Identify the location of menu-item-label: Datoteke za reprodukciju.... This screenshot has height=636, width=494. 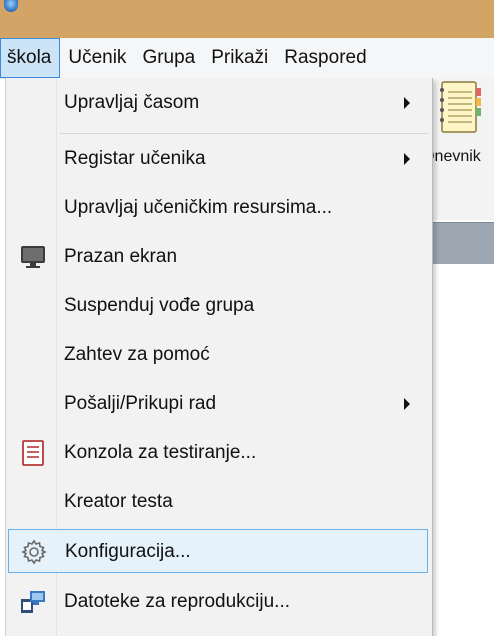
(177, 601).